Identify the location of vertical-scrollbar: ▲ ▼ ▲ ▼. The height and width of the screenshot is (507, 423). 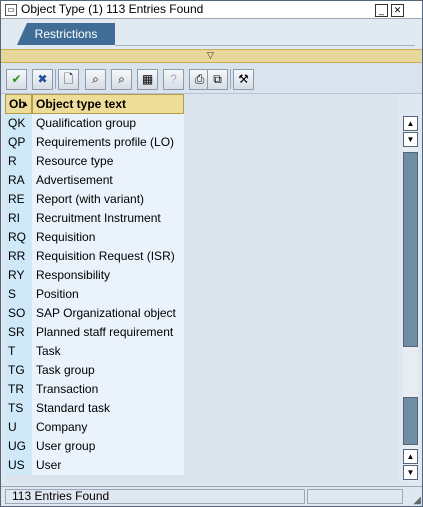
(410, 298).